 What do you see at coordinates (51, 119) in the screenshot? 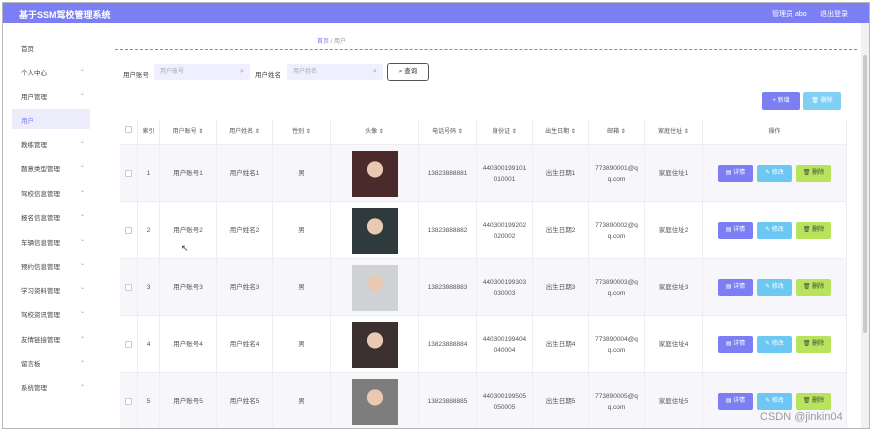
I see `sidebar-item: 用户` at bounding box center [51, 119].